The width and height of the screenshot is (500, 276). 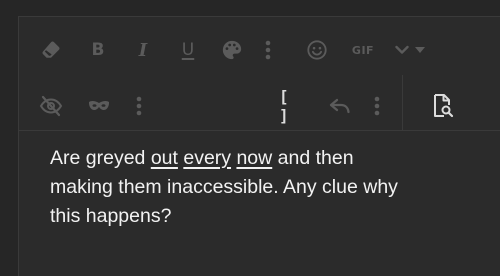 I want to click on mask-icon, so click(x=99, y=106).